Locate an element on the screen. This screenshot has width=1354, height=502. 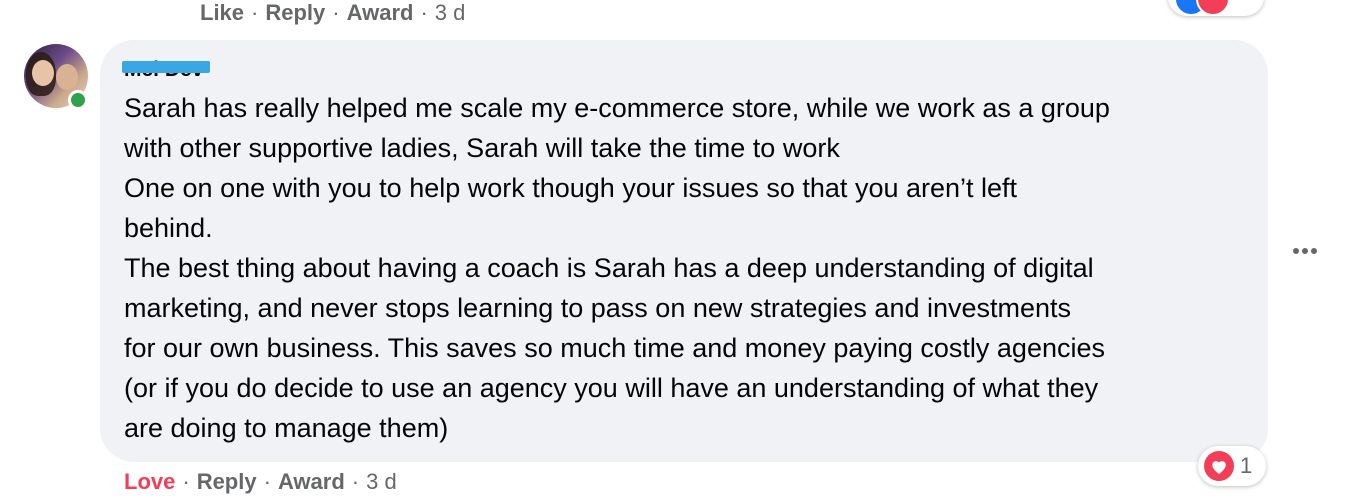
reaction-count: 2 is located at coordinates (1244, 3).